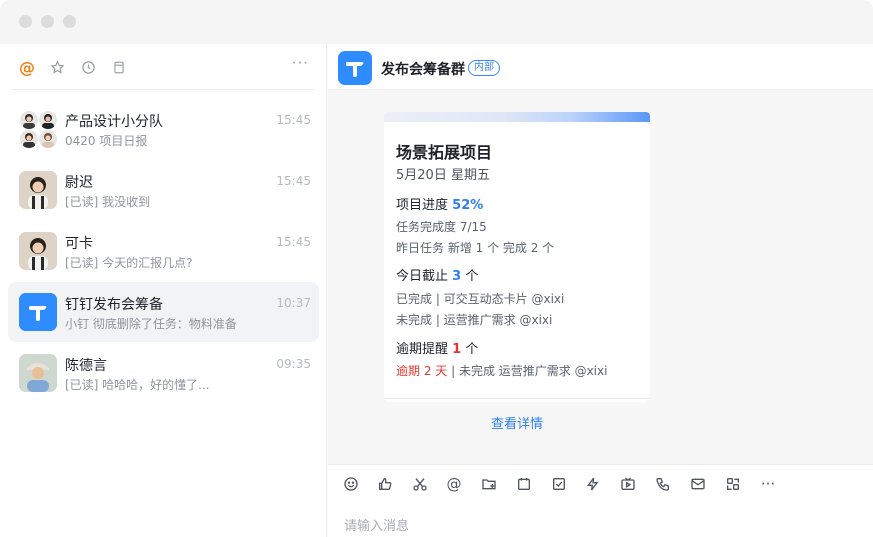 The height and width of the screenshot is (537, 873). Describe the element at coordinates (472, 349) in the screenshot. I see `overdue-unit: 个` at that location.